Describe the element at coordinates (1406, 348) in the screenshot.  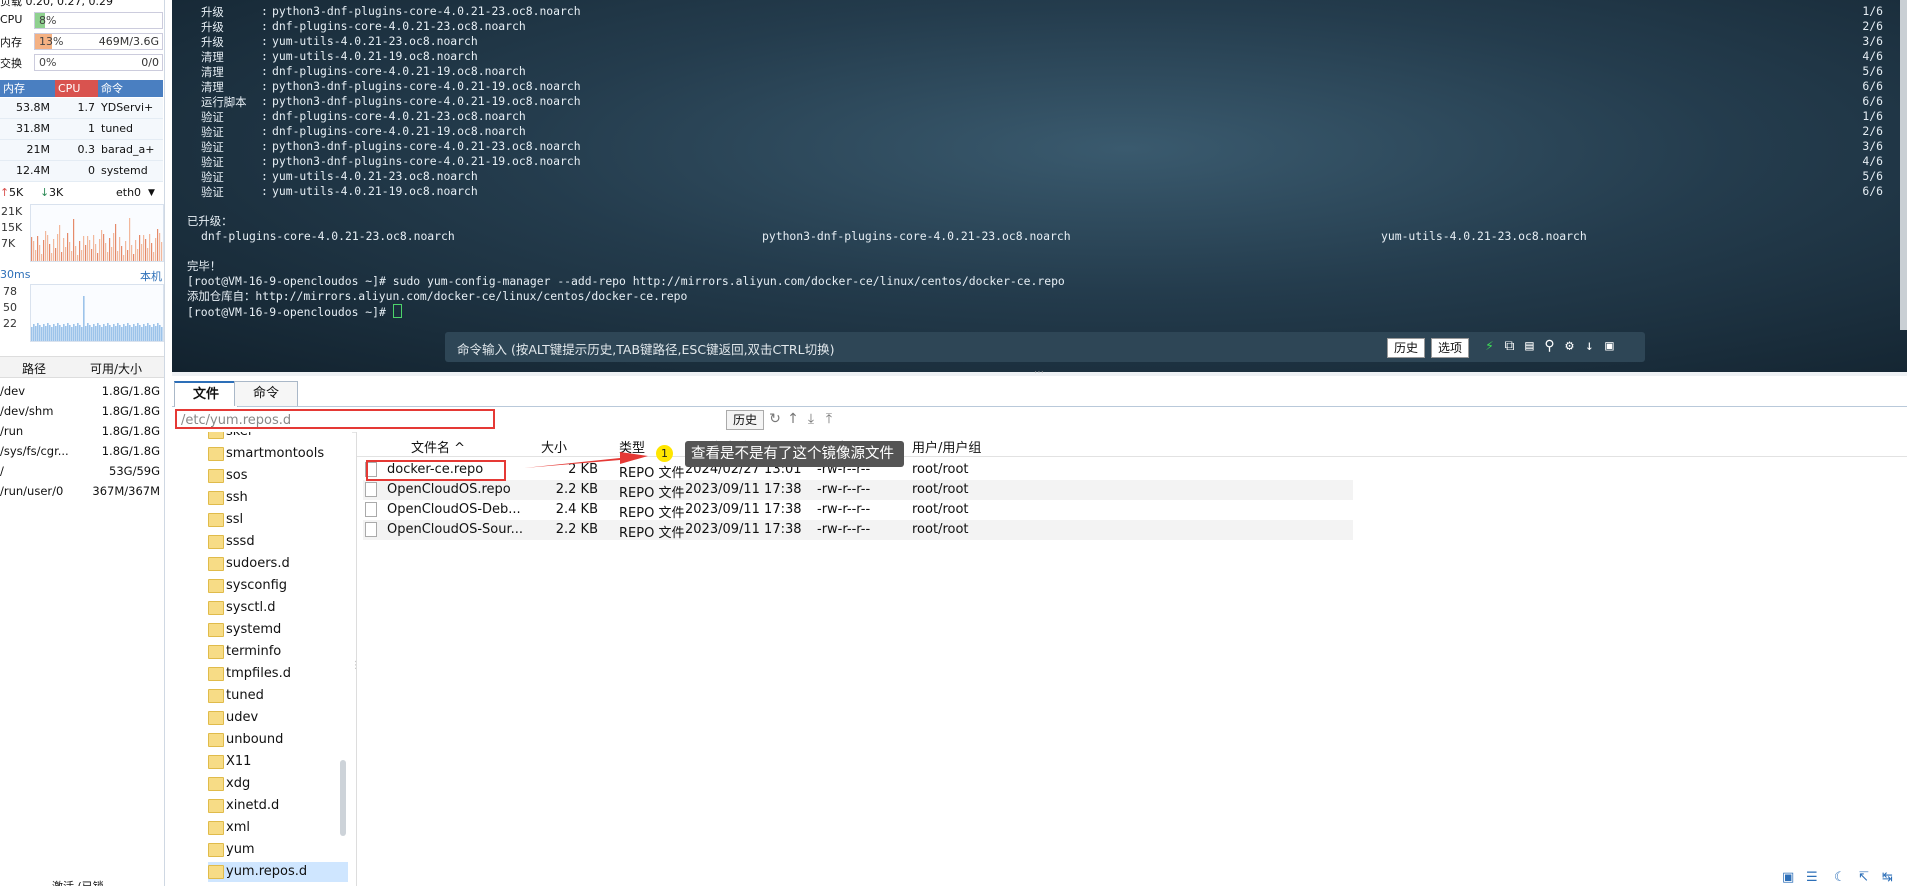
I see `history-button: 历史` at that location.